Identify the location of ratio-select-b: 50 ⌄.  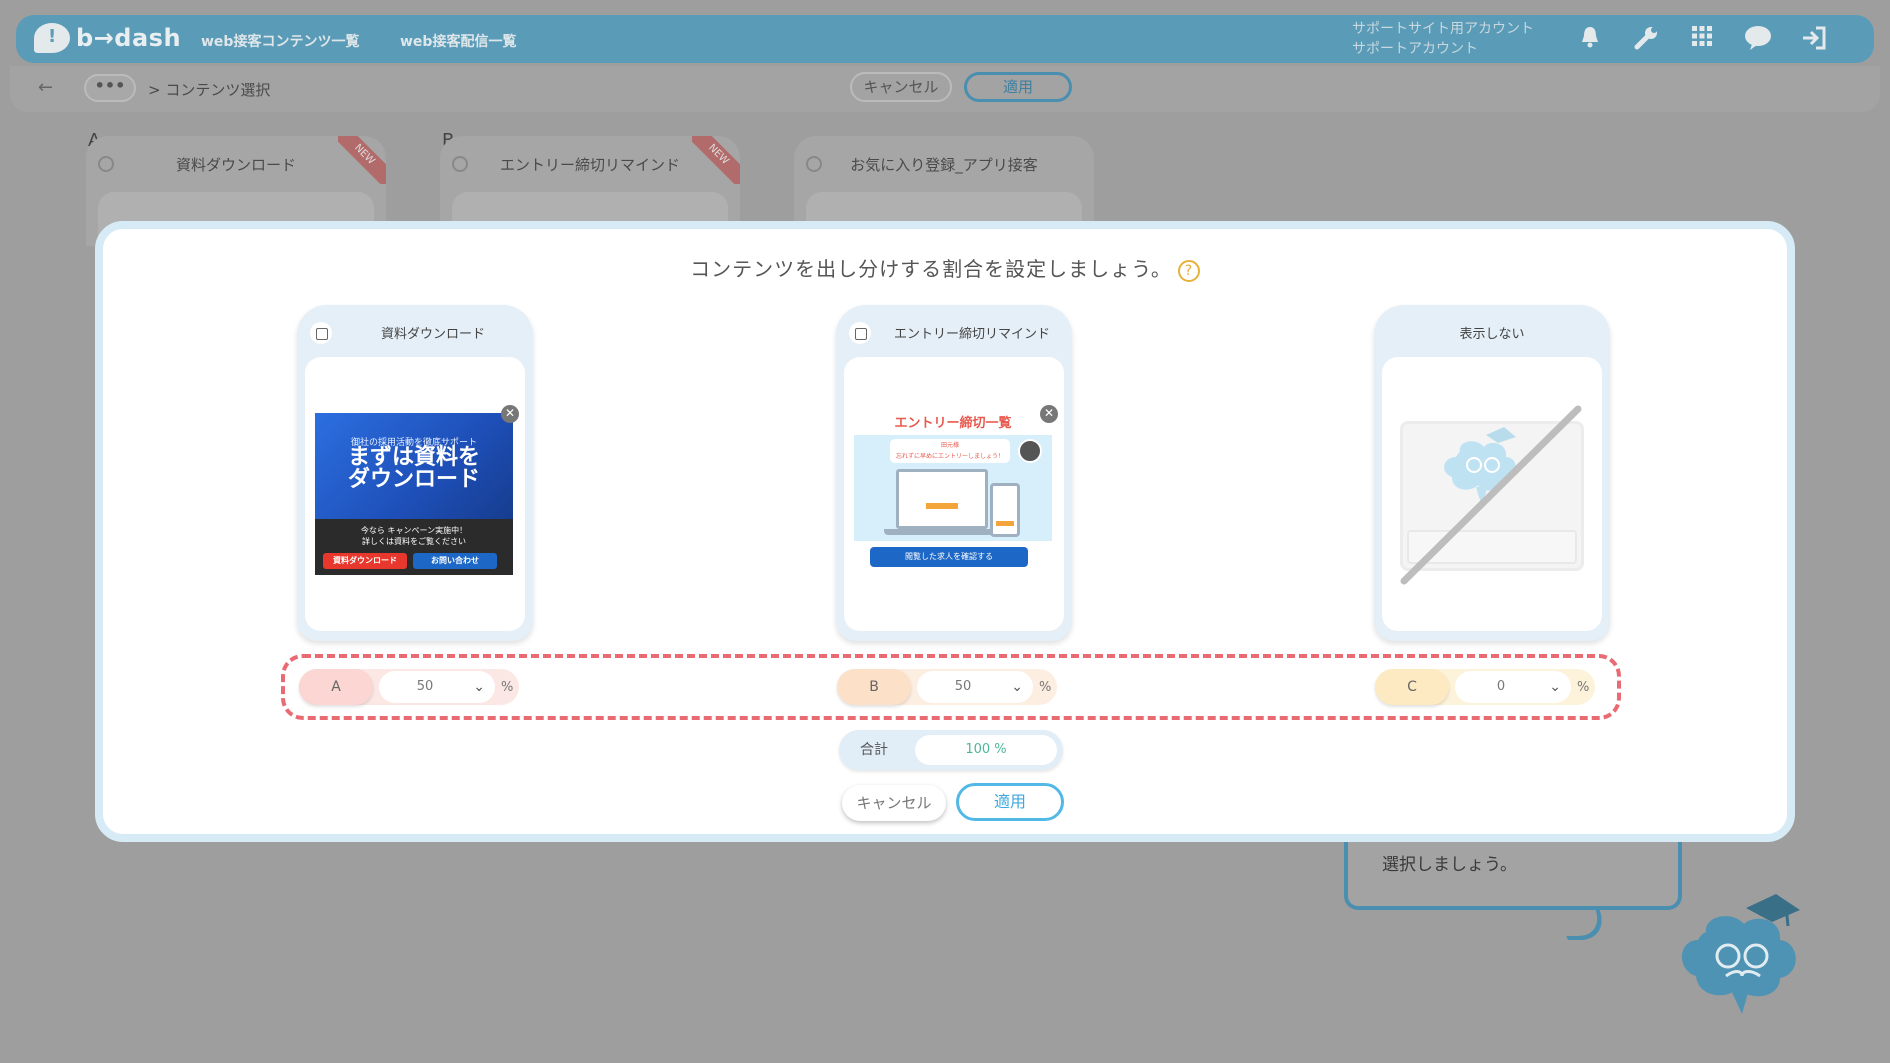
(975, 687).